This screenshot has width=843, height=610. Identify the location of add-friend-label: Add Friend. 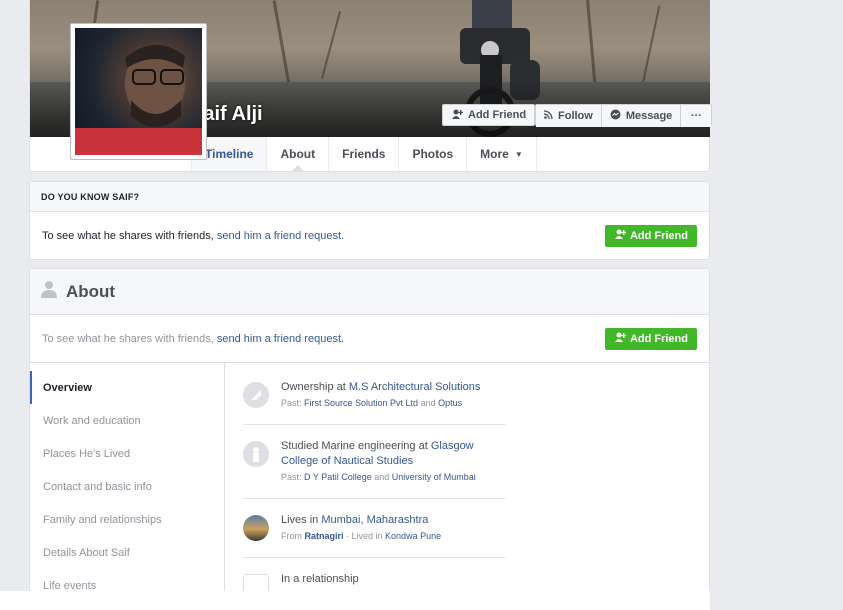
(497, 115).